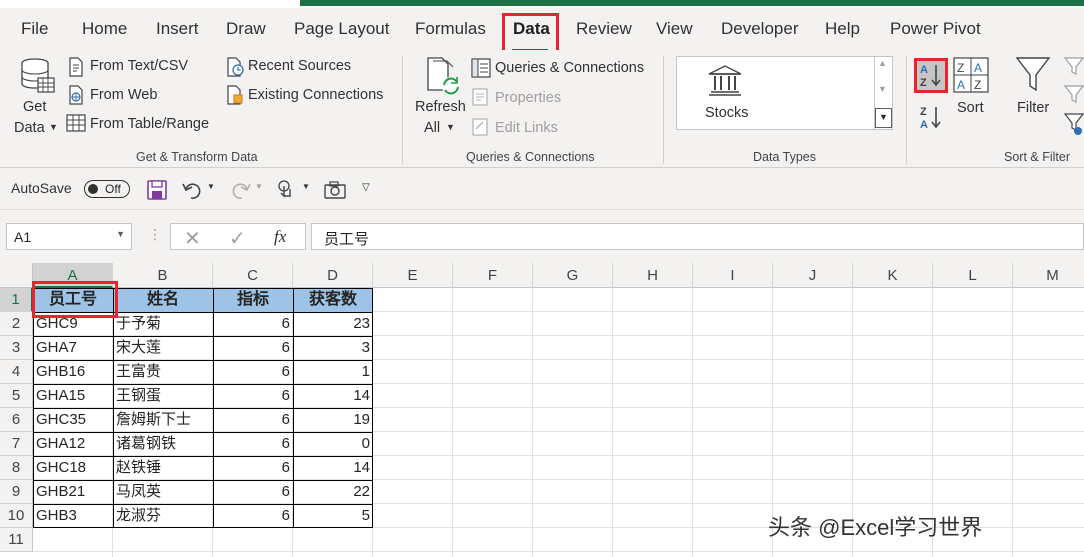  I want to click on table-header-cell: 姓名, so click(163, 300).